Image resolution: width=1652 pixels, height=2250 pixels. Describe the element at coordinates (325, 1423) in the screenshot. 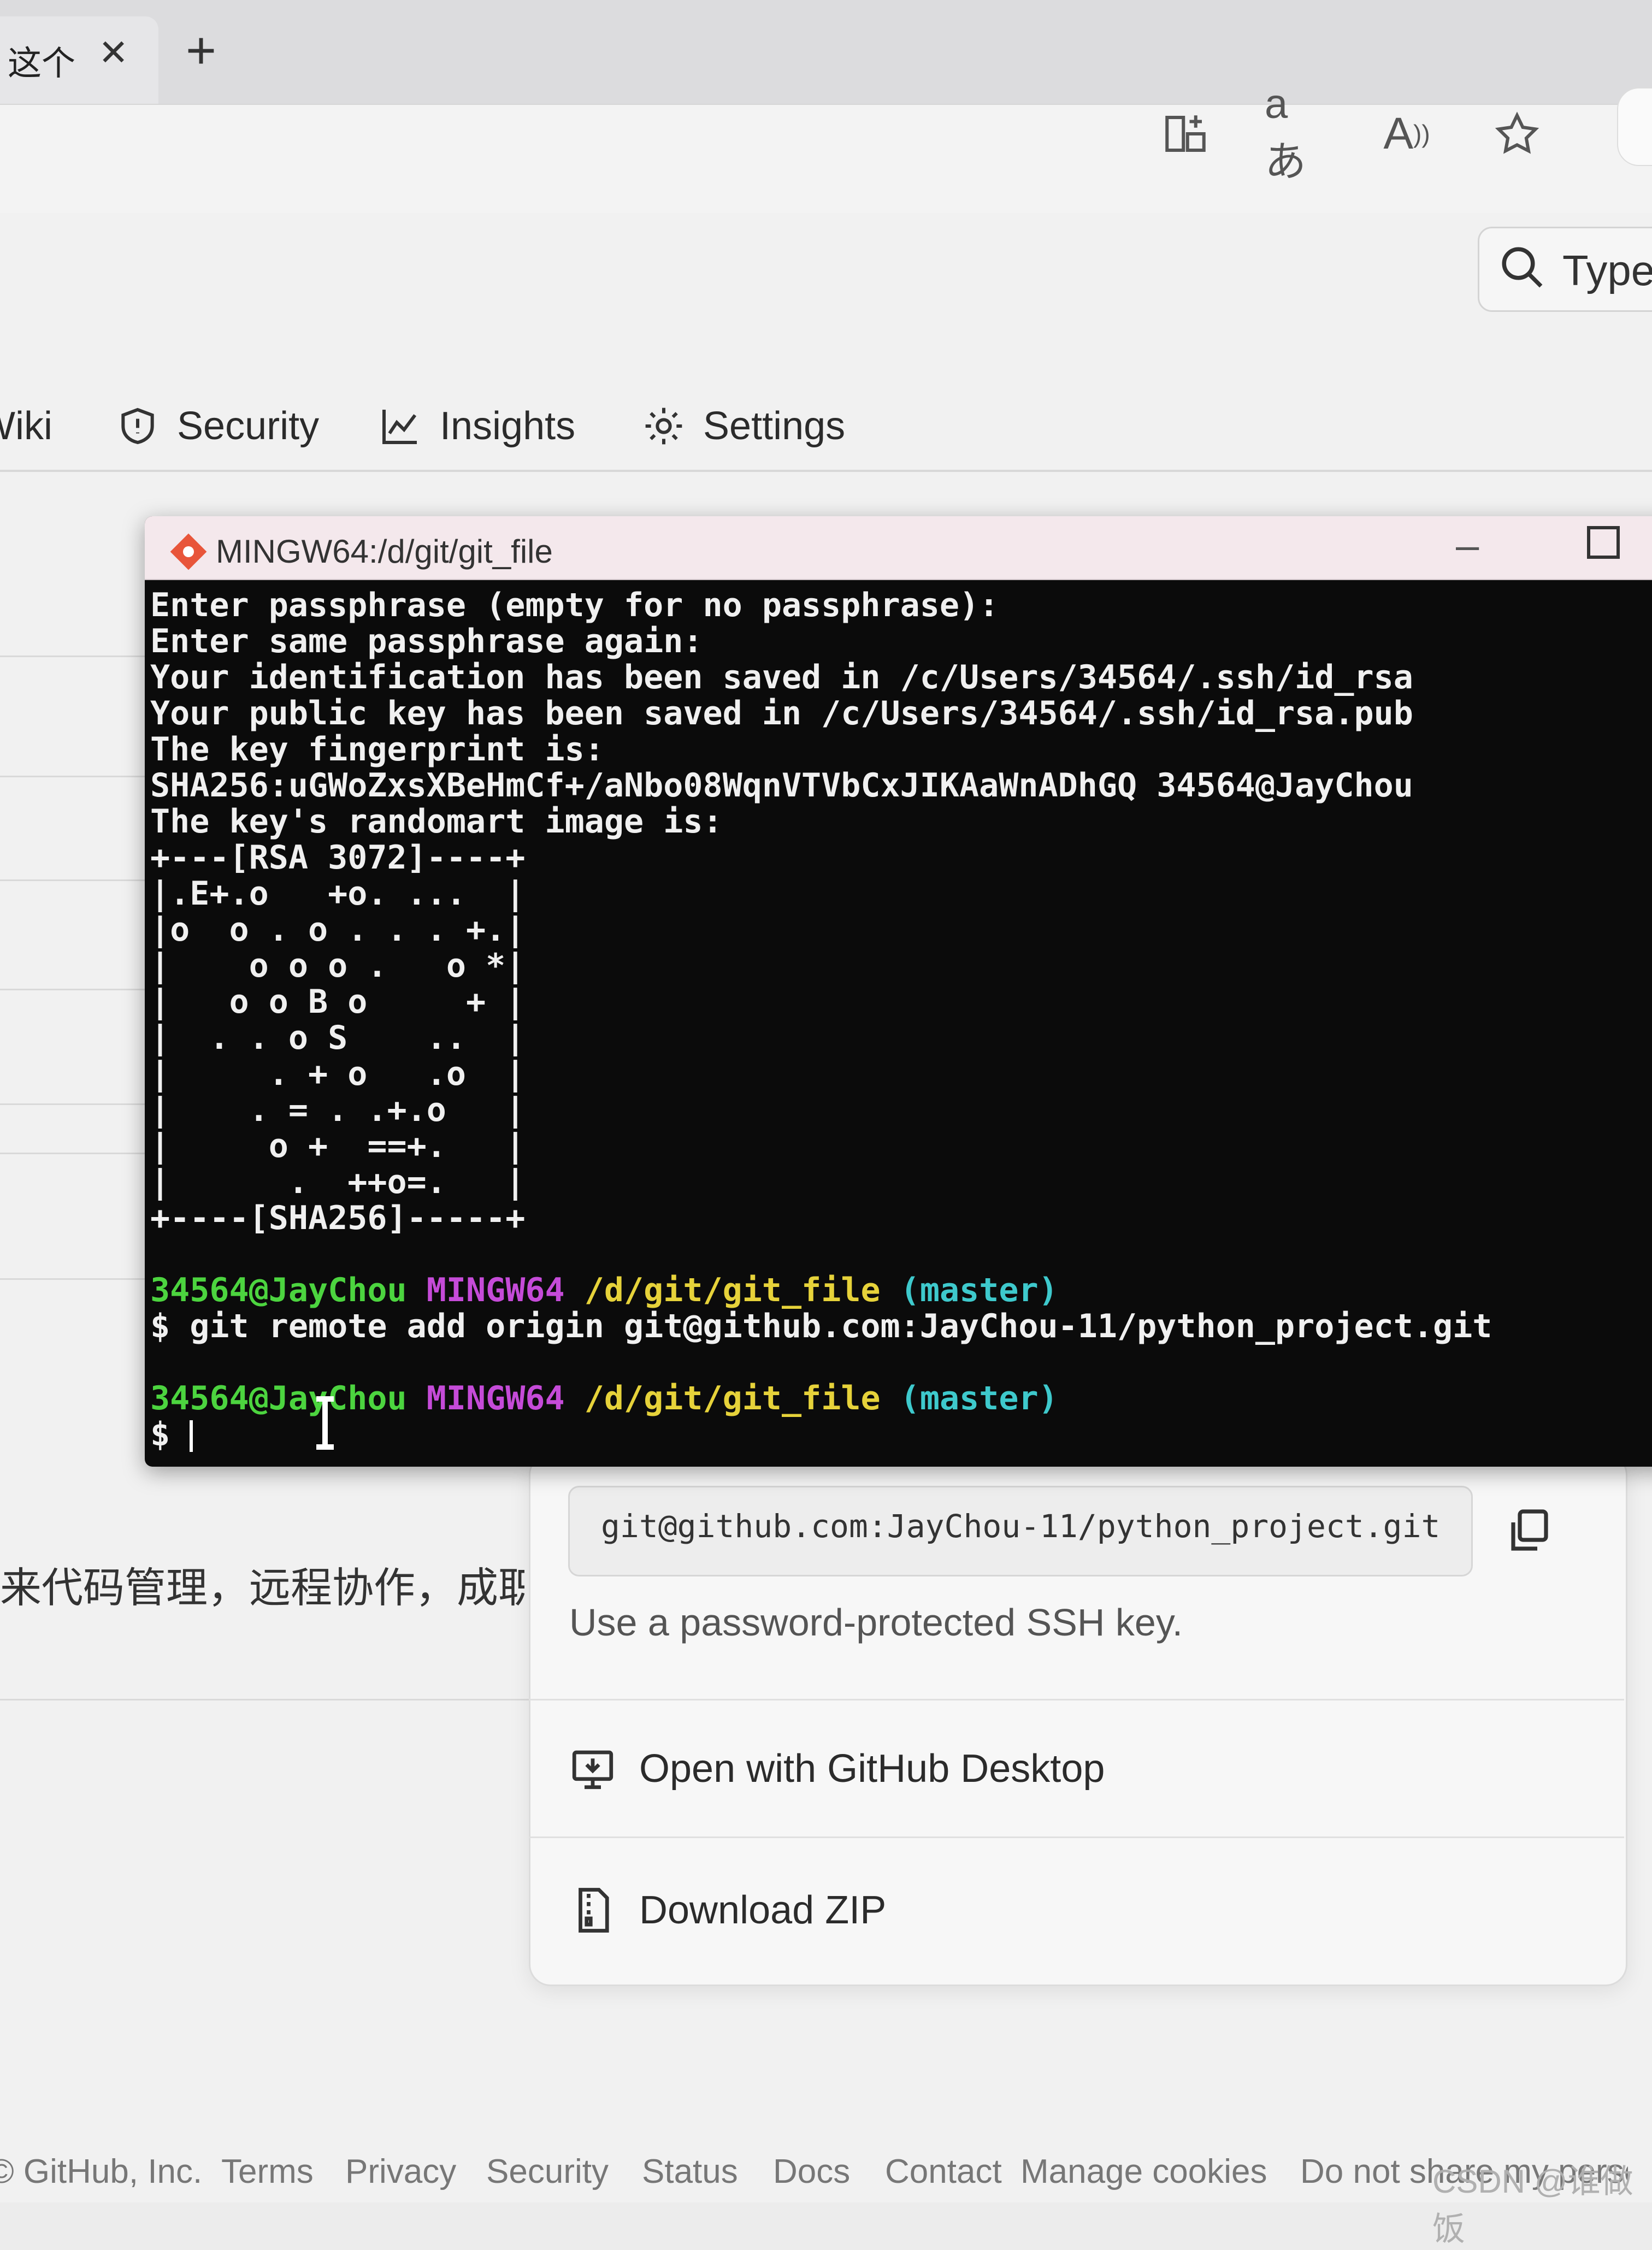

I see `mouse-ibeam-cursor-icon` at that location.